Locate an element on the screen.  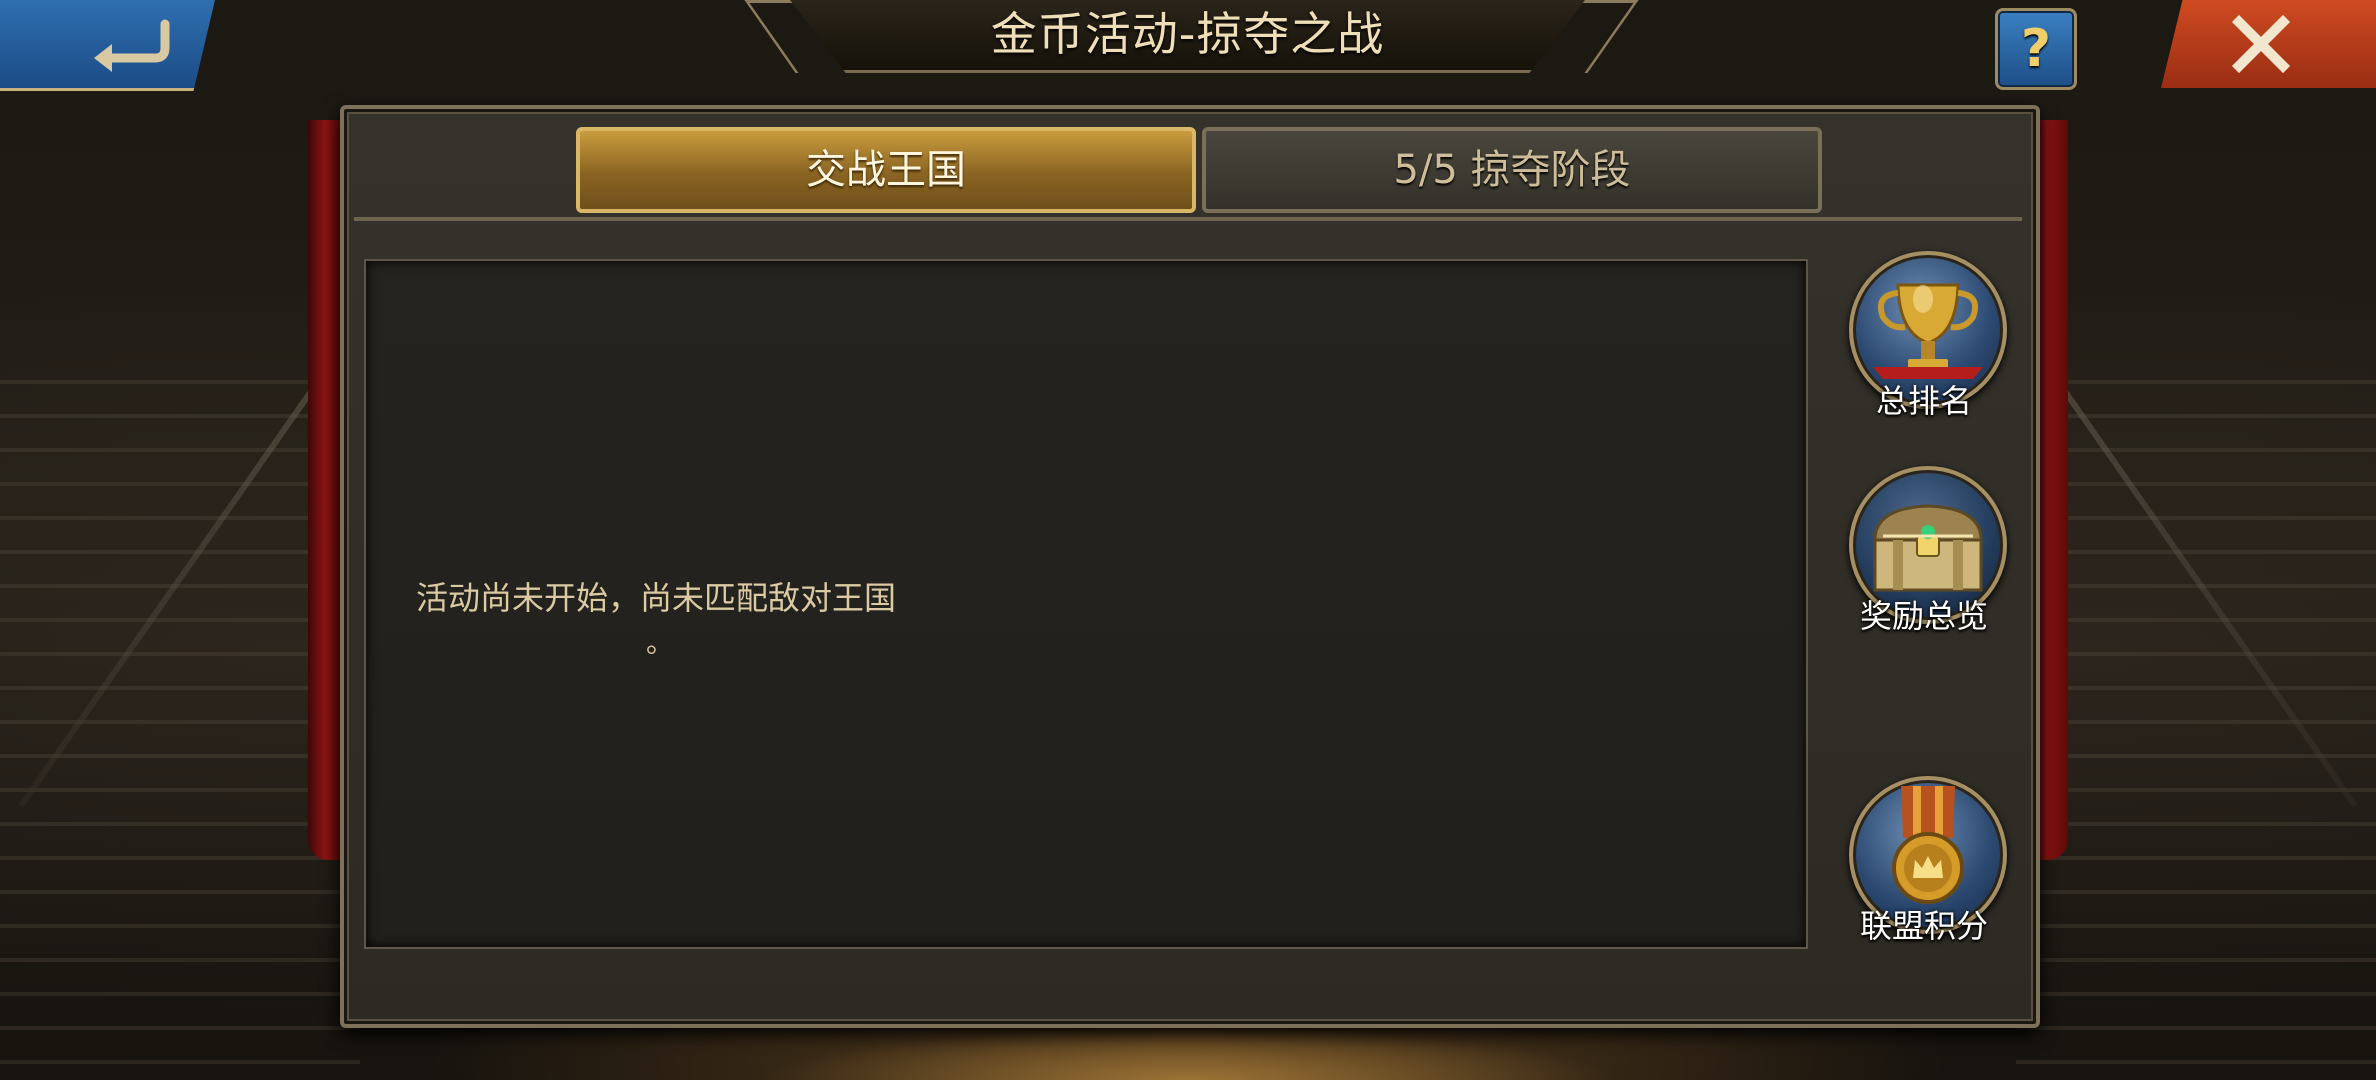
alliance-points-label: 联盟积分 is located at coordinates (1923, 926).